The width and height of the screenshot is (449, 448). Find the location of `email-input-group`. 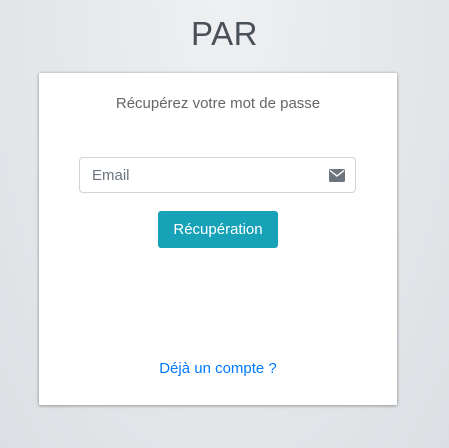

email-input-group is located at coordinates (217, 175).